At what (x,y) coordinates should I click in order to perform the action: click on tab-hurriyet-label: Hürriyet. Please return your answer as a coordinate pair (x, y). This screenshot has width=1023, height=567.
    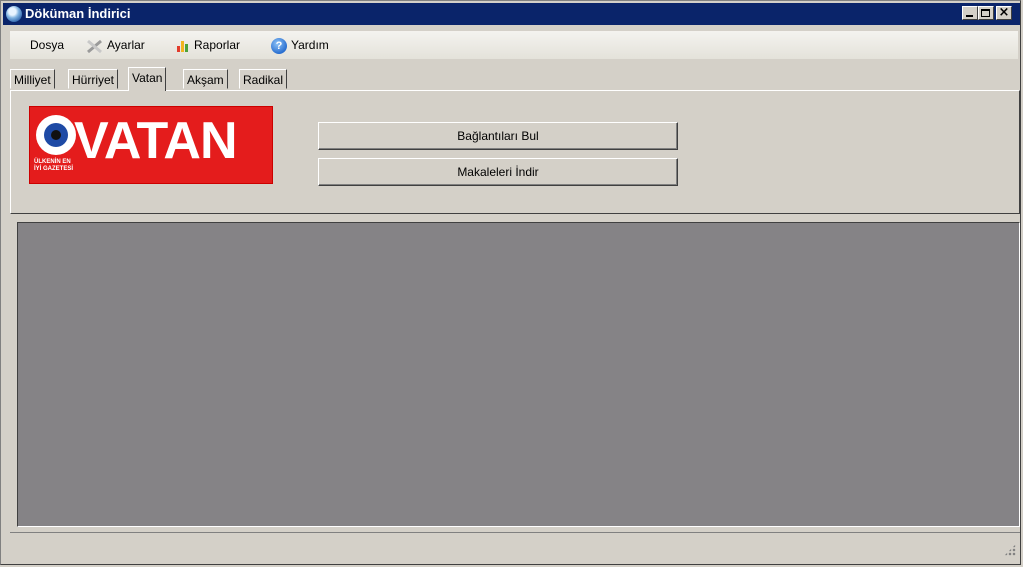
    Looking at the image, I should click on (93, 80).